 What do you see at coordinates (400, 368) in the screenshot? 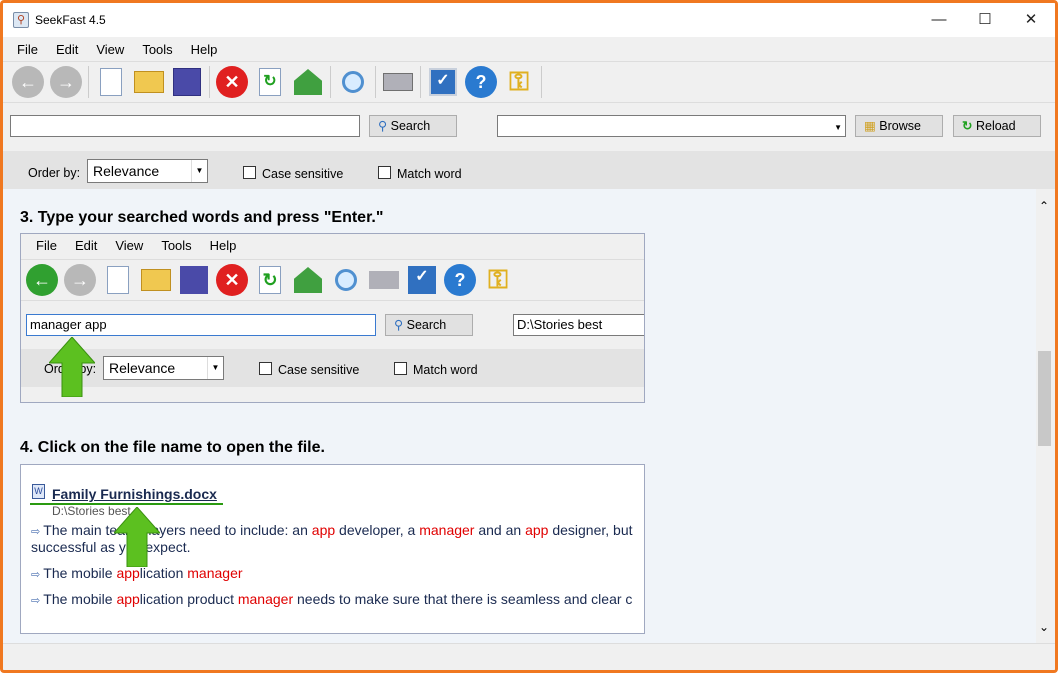
I see `inner-match-checkbox` at bounding box center [400, 368].